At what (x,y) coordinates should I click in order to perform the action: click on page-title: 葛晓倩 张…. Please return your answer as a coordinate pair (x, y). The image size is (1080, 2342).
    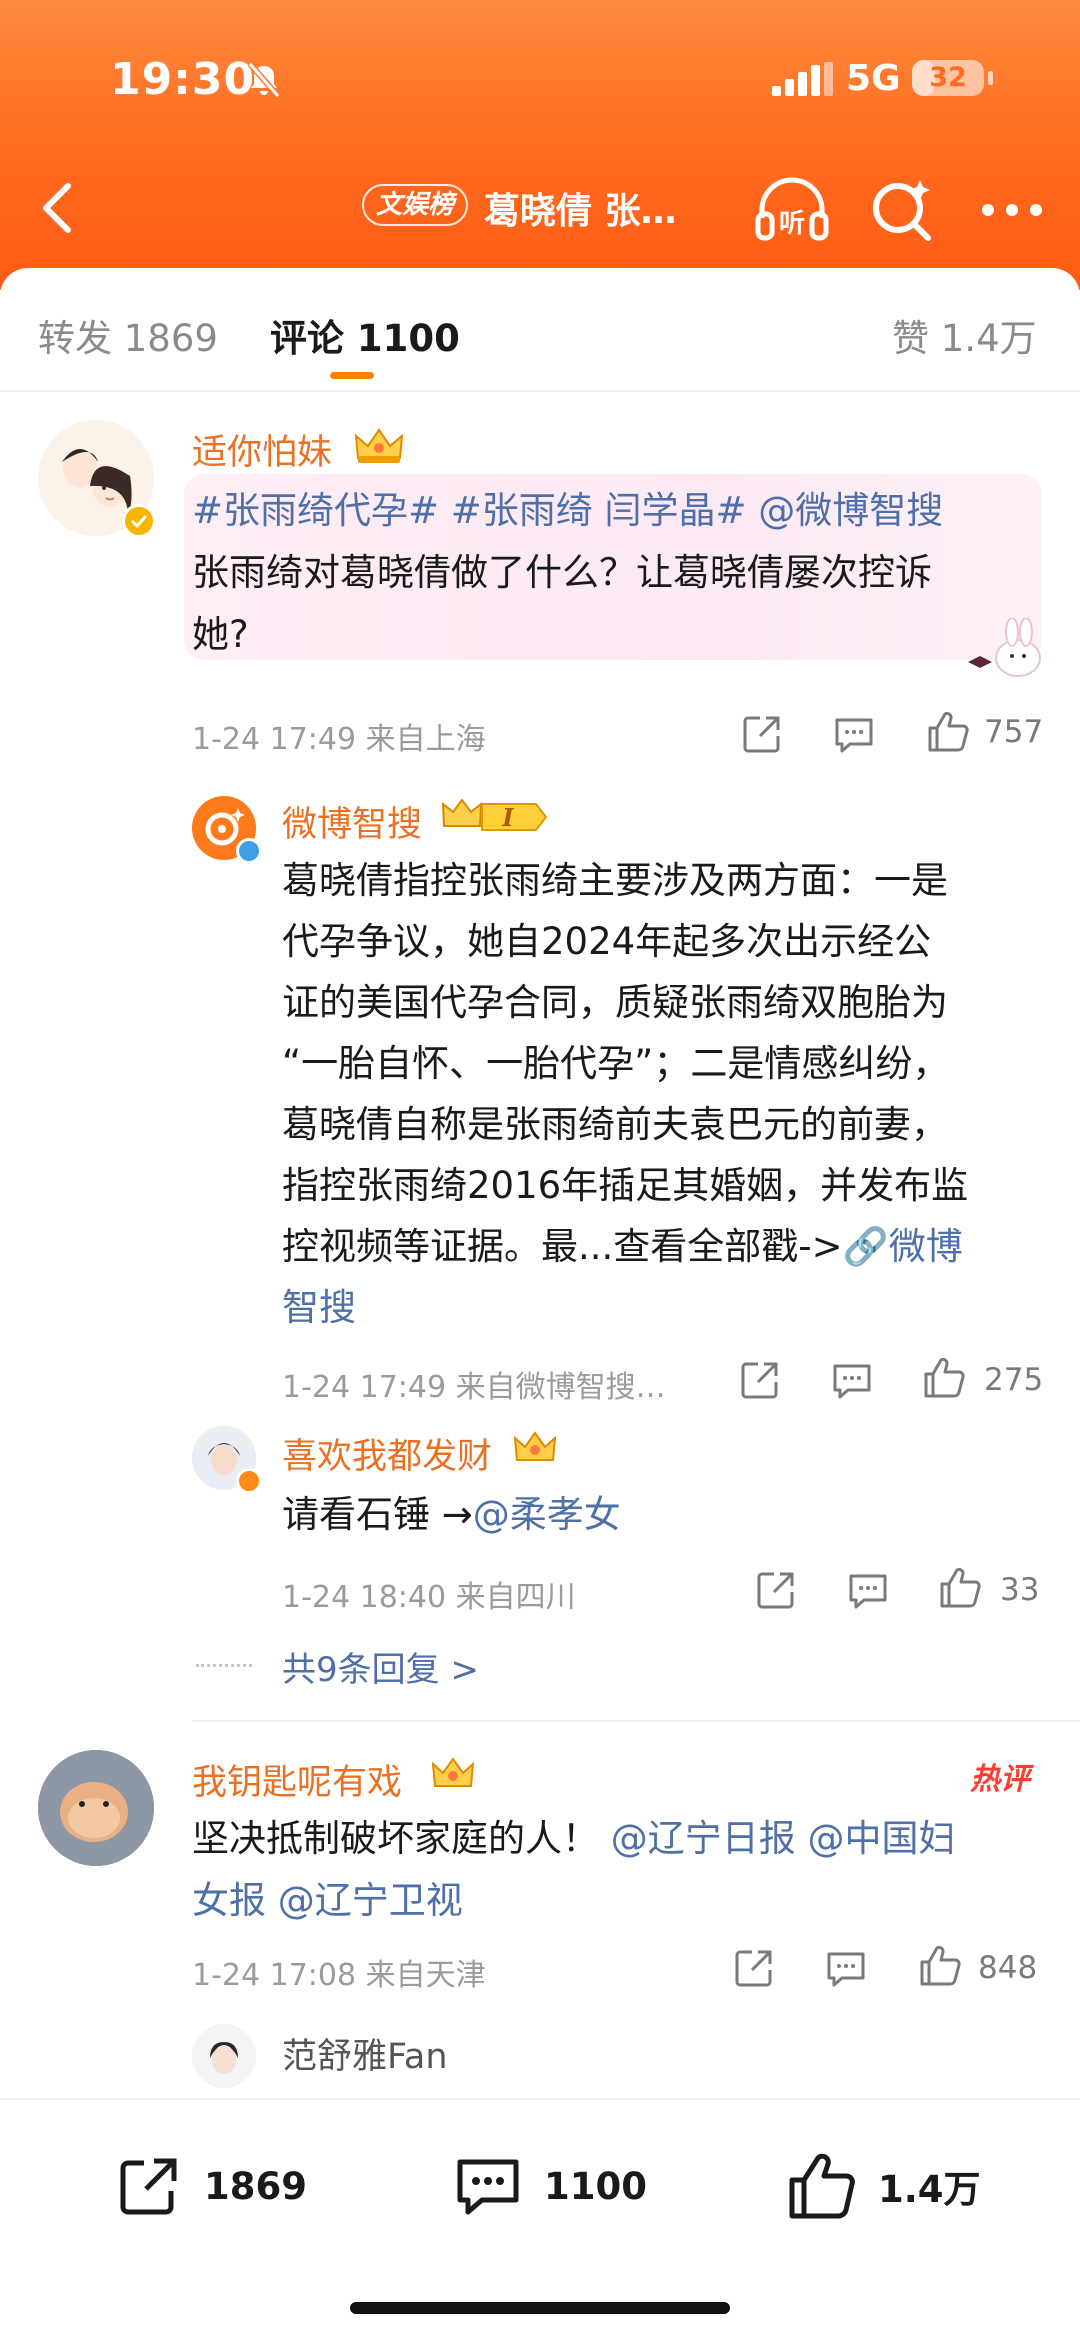
    Looking at the image, I should click on (580, 211).